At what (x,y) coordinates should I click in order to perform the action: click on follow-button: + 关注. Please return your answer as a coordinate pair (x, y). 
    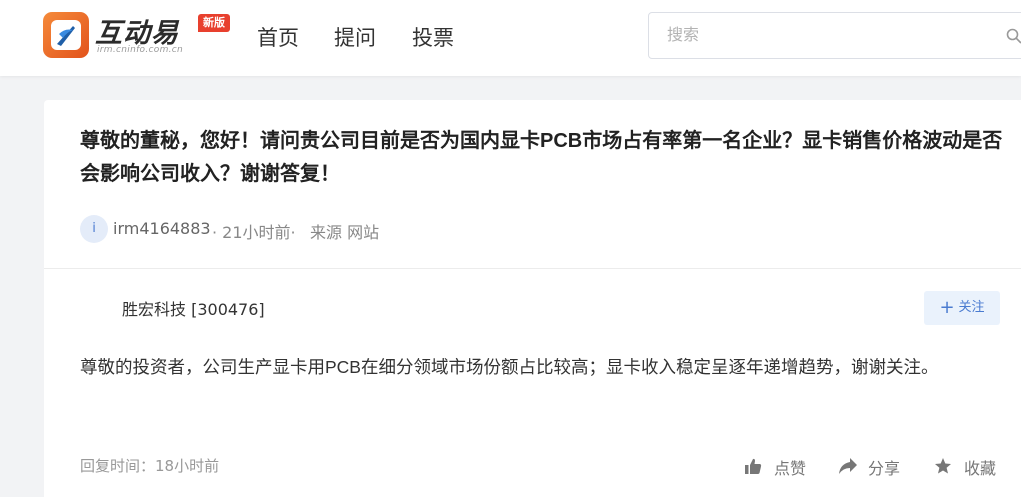
    Looking at the image, I should click on (962, 308).